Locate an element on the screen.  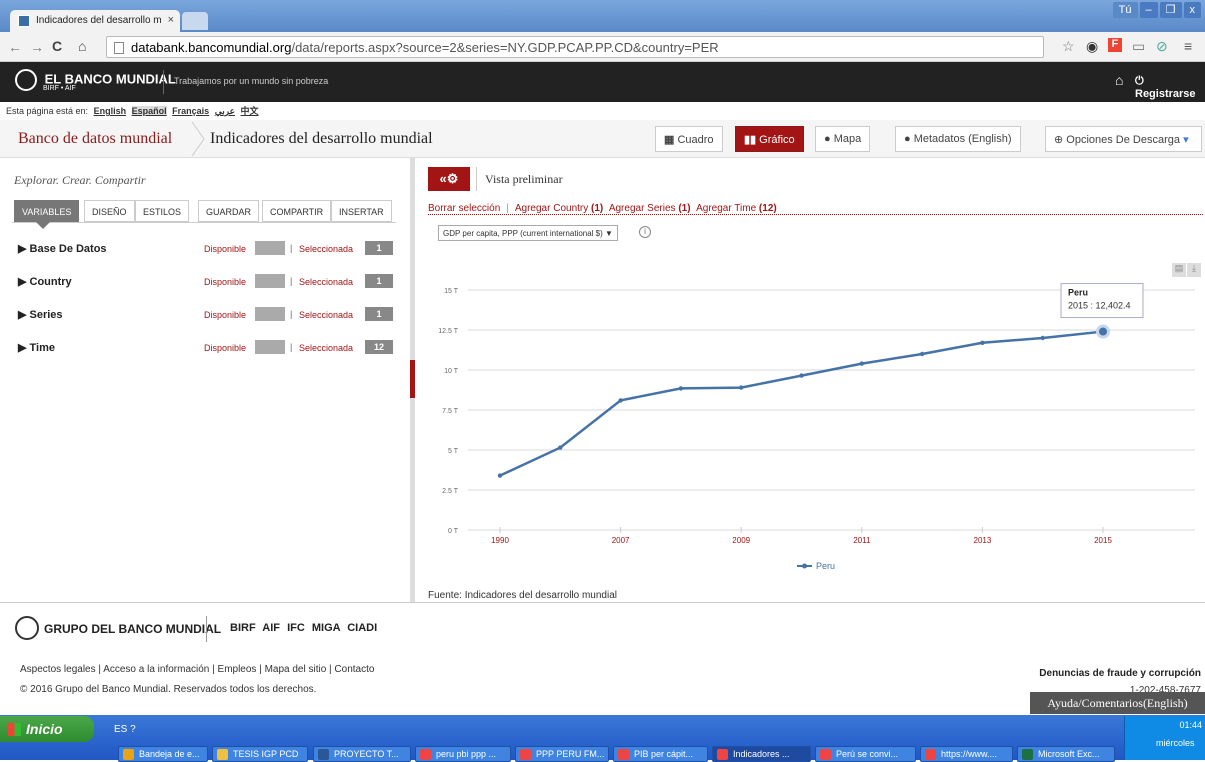
add-time-label: Agregar Time is located at coordinates (726, 208).